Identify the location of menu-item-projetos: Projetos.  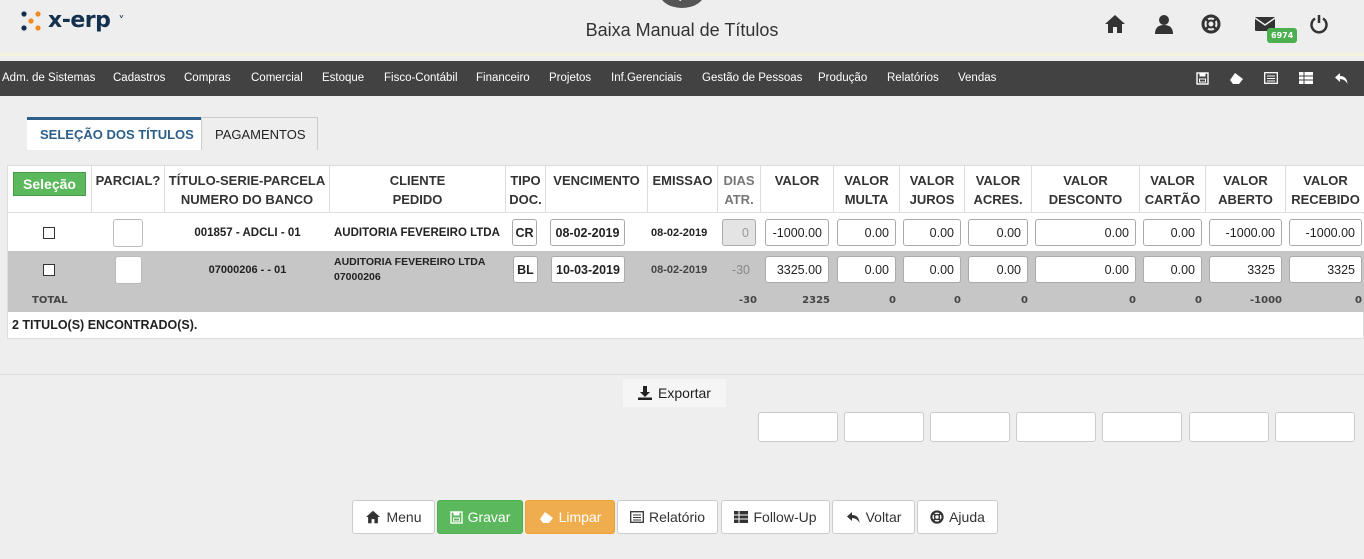
(570, 78).